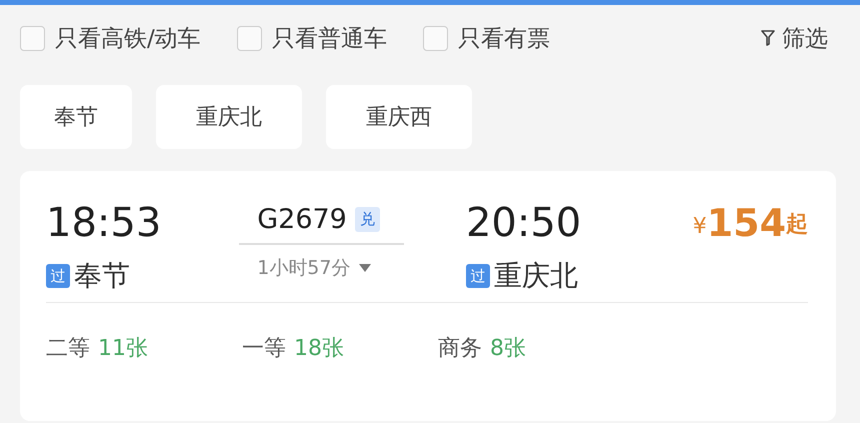 This screenshot has height=423, width=860. Describe the element at coordinates (102, 276) in the screenshot. I see `departure-station: 奉节` at that location.